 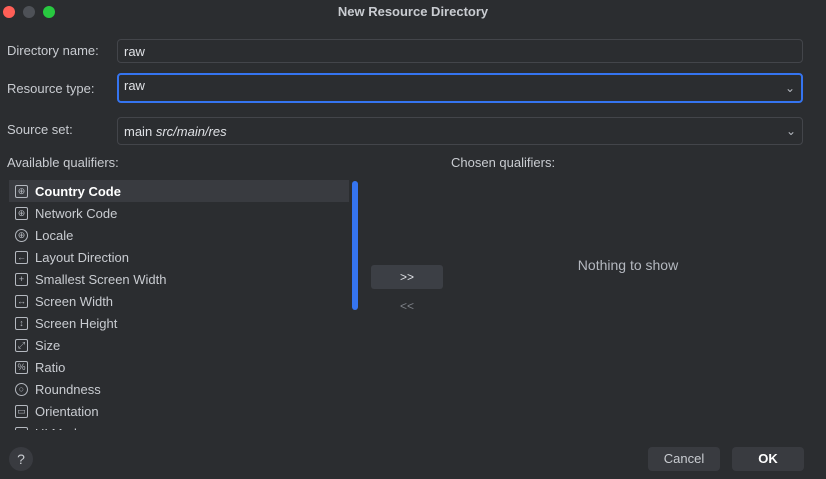 I want to click on qualifier-item: ⊕ Network Code, so click(x=179, y=213).